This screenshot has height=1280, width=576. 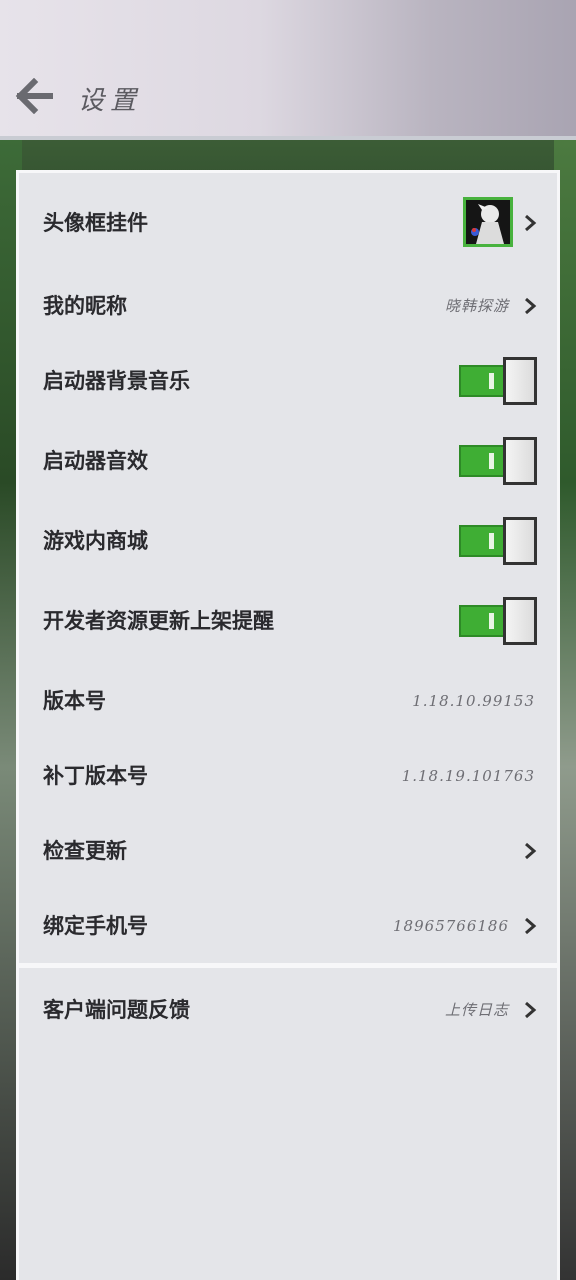 I want to click on setting-label: 头像框挂件, so click(x=95, y=223).